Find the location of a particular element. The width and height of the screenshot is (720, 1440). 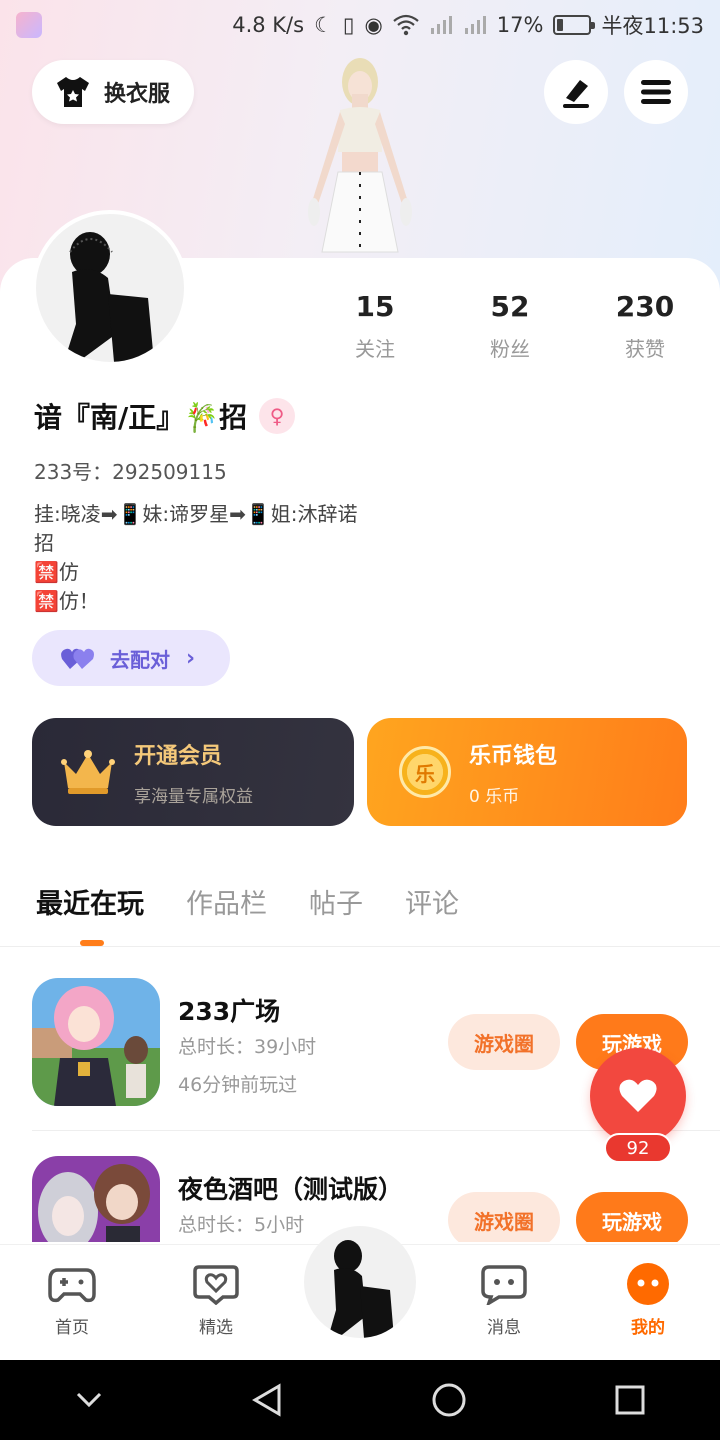

change-clothes-label: 换衣服 is located at coordinates (137, 94).